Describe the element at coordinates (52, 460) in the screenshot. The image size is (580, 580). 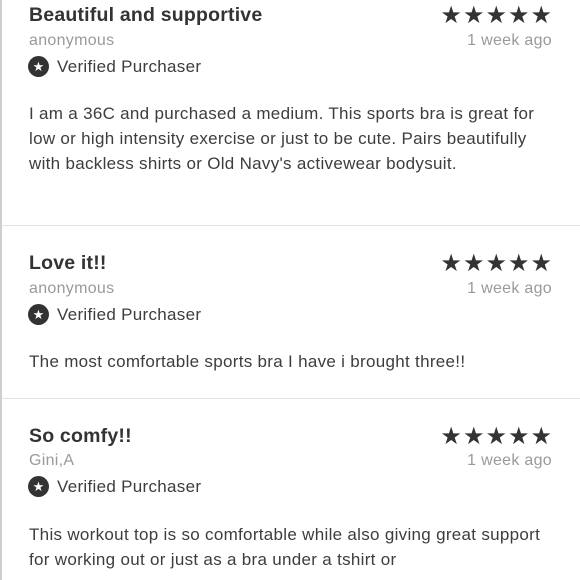
I see `review-author: Gini,A` at that location.